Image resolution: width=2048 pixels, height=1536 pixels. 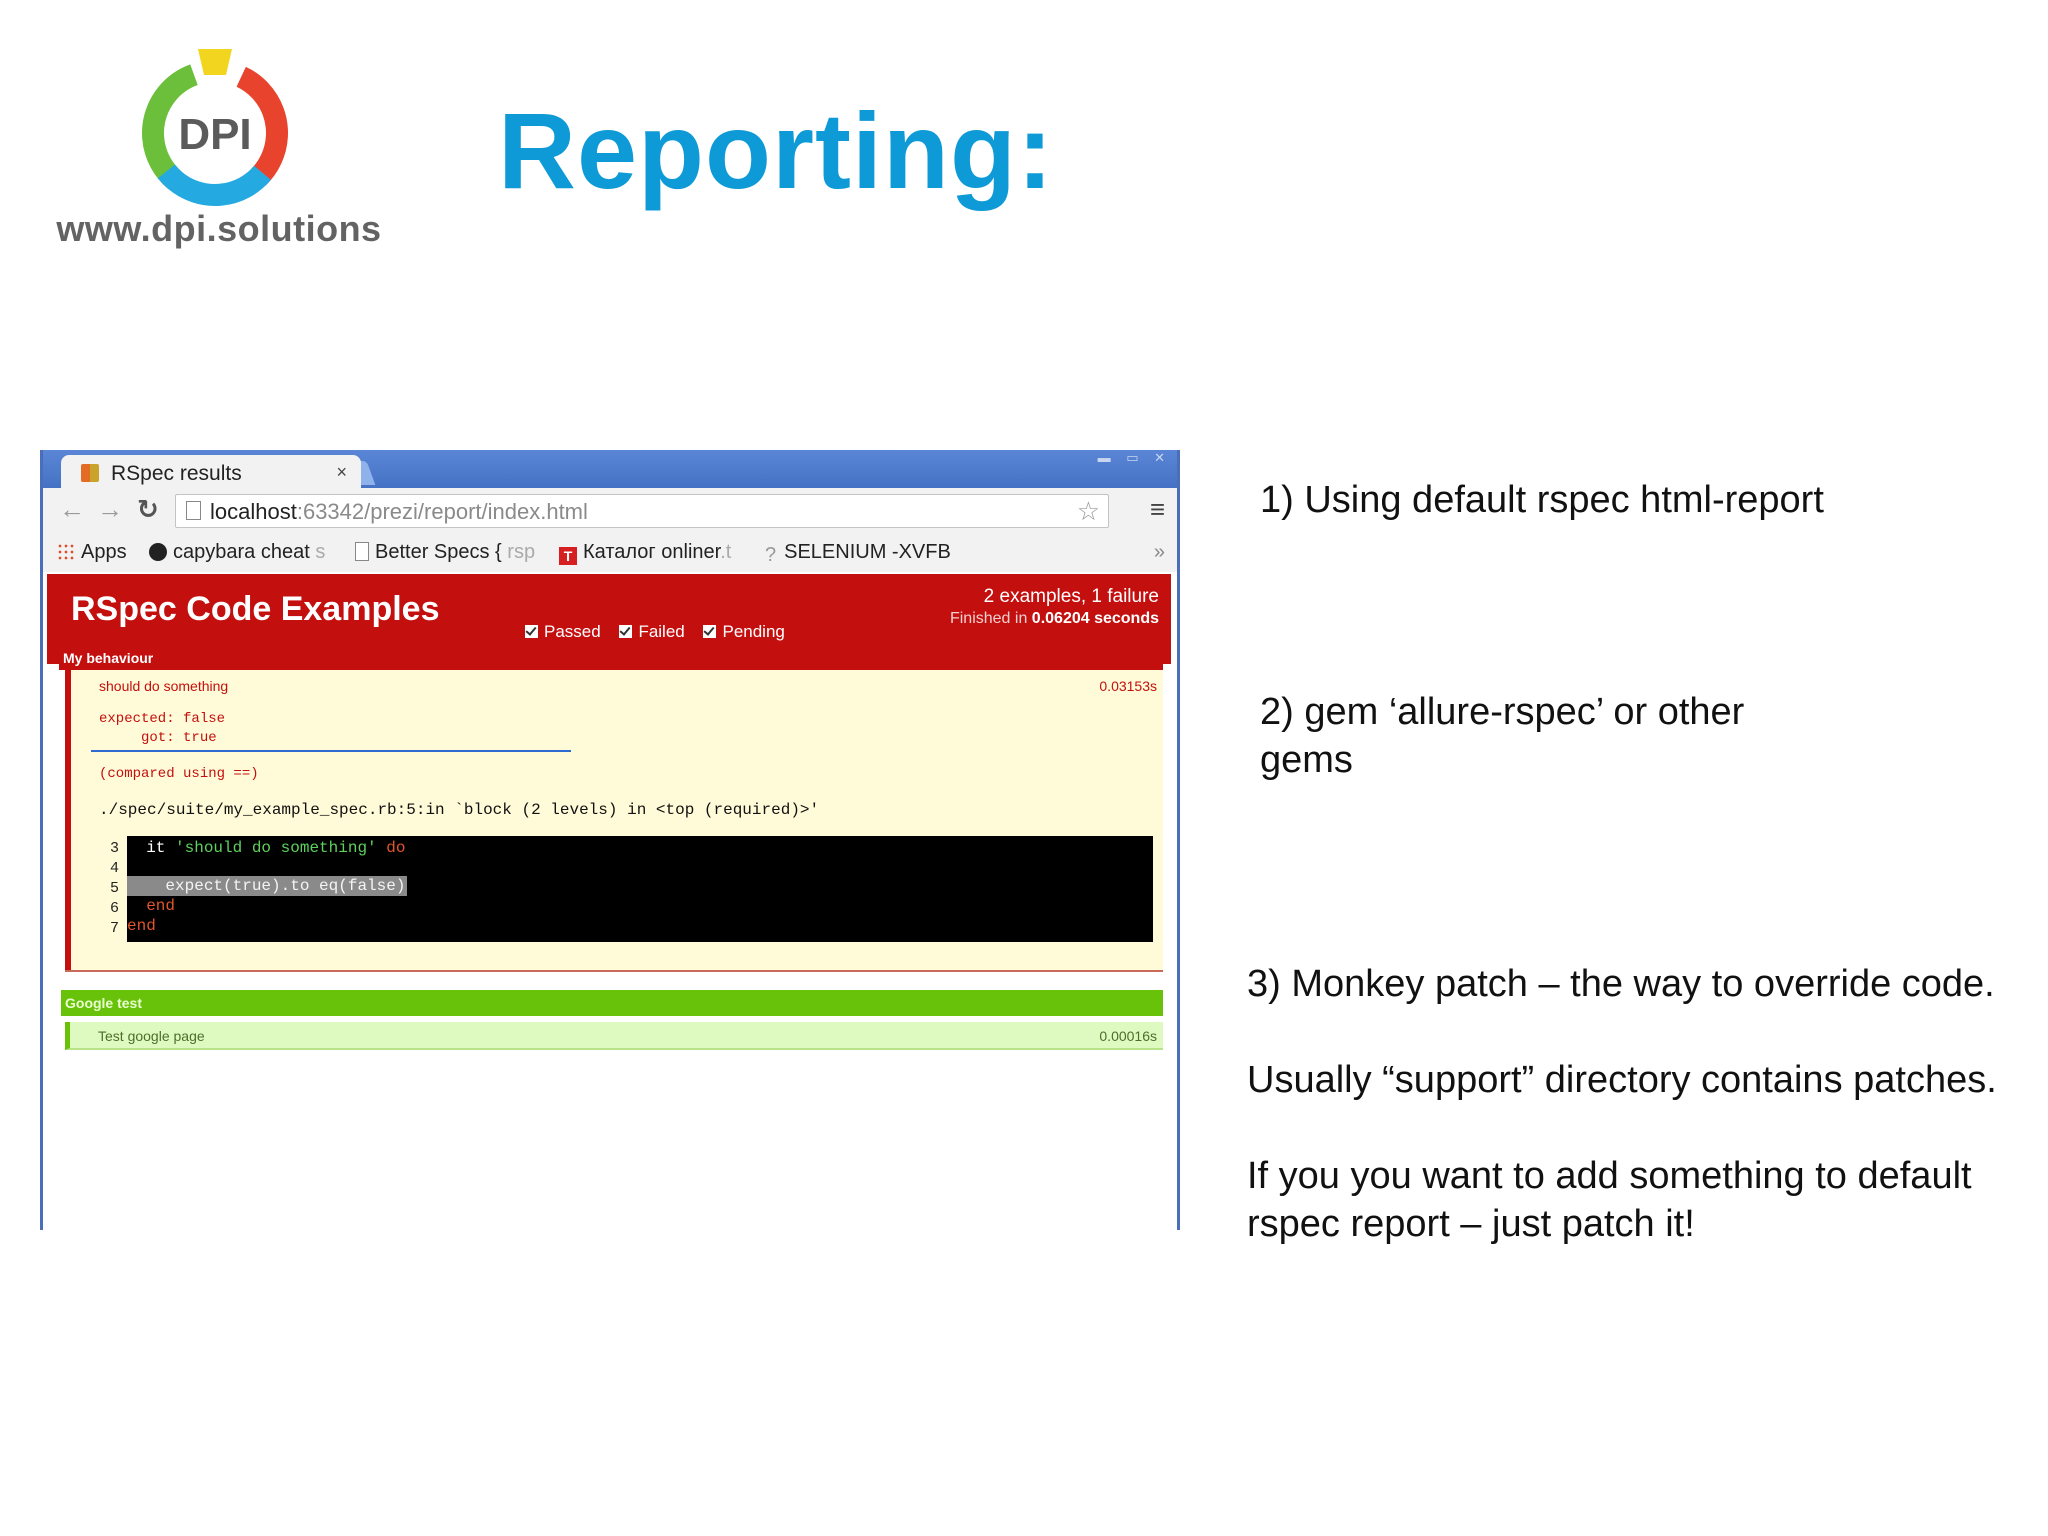 What do you see at coordinates (1088, 511) in the screenshot?
I see `bookmark-star-icon: ☆` at bounding box center [1088, 511].